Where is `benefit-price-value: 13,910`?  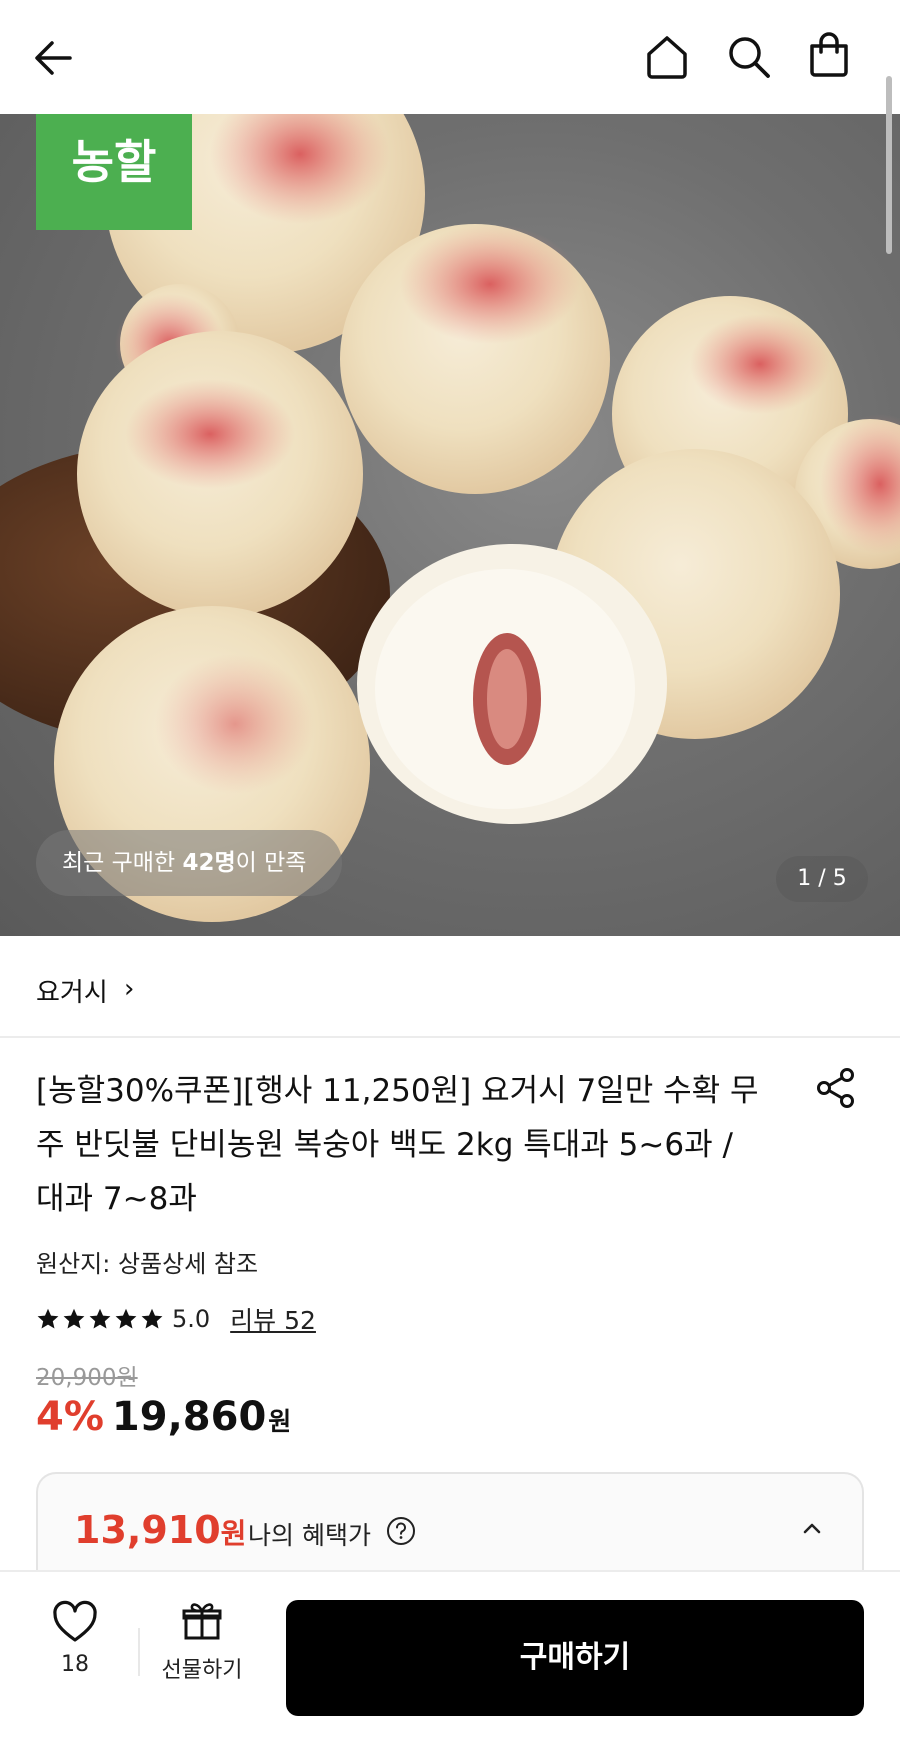 benefit-price-value: 13,910 is located at coordinates (147, 1530).